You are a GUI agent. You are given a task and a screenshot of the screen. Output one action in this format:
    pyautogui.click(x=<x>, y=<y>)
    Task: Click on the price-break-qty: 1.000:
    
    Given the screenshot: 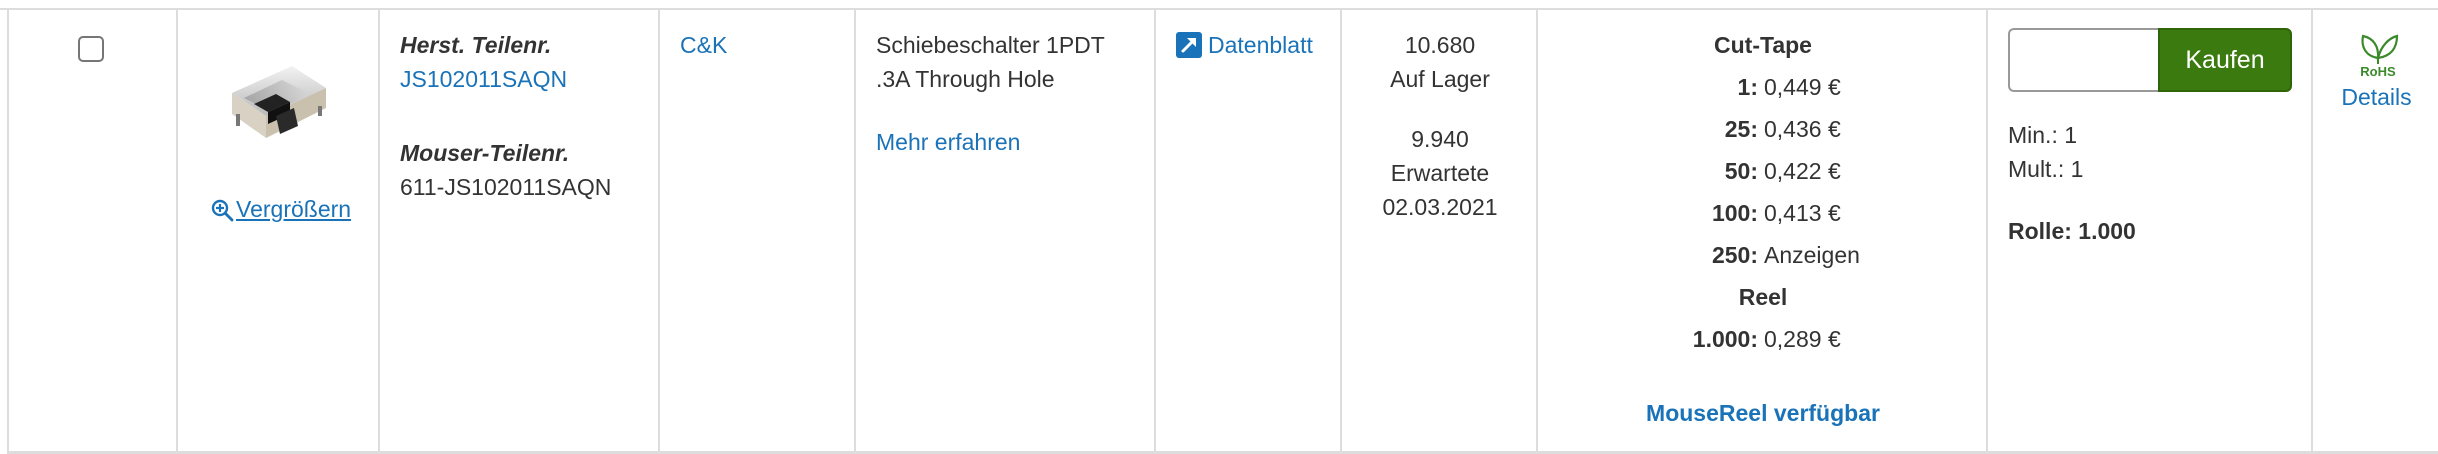 What is the action you would take?
    pyautogui.click(x=1725, y=339)
    